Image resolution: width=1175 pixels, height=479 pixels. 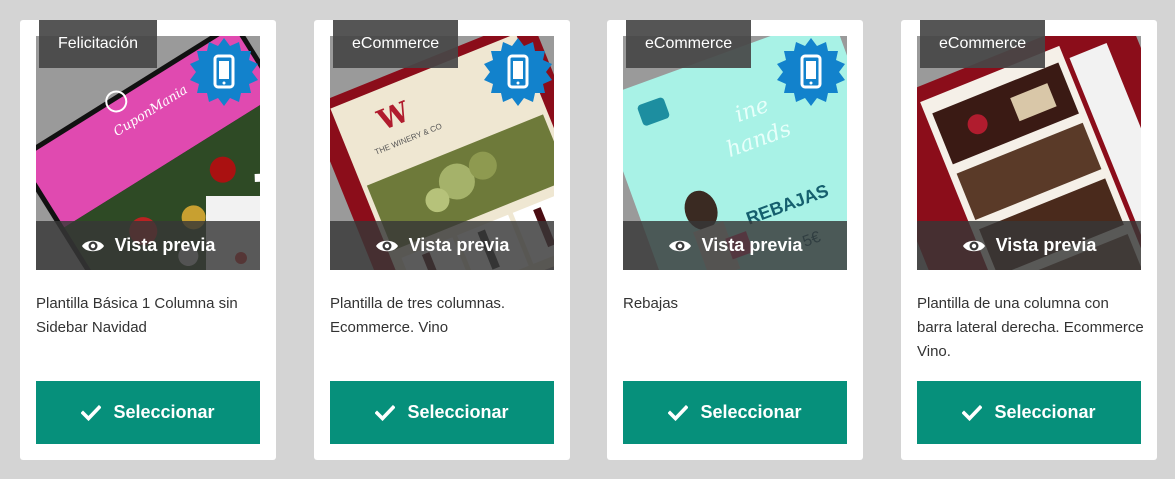 What do you see at coordinates (651, 303) in the screenshot?
I see `template-description: Rebajas` at bounding box center [651, 303].